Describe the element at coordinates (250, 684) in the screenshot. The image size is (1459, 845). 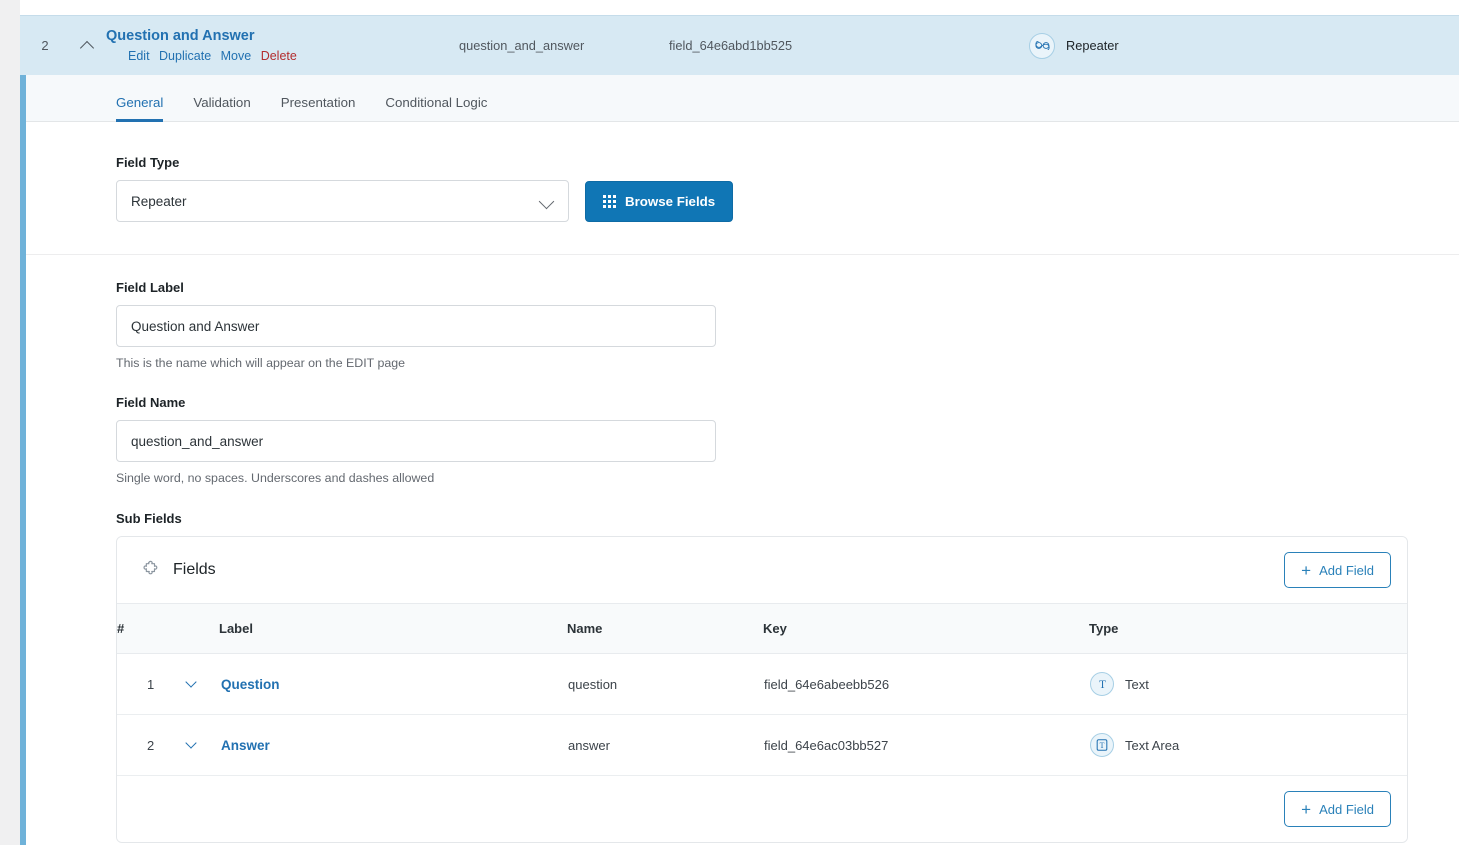
I see `row-label-link: Question` at that location.